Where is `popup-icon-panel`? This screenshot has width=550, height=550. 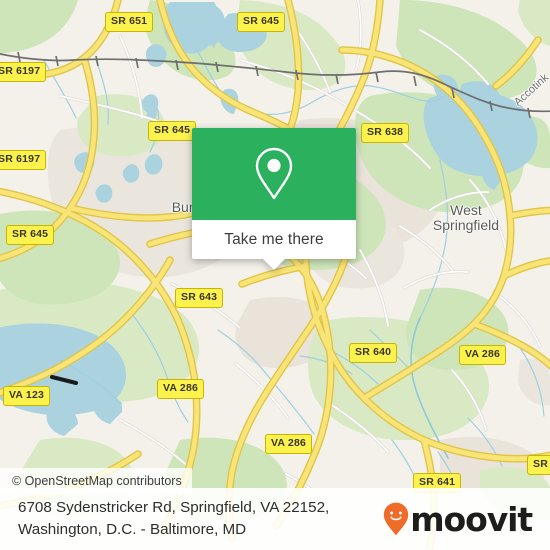
popup-icon-panel is located at coordinates (274, 174).